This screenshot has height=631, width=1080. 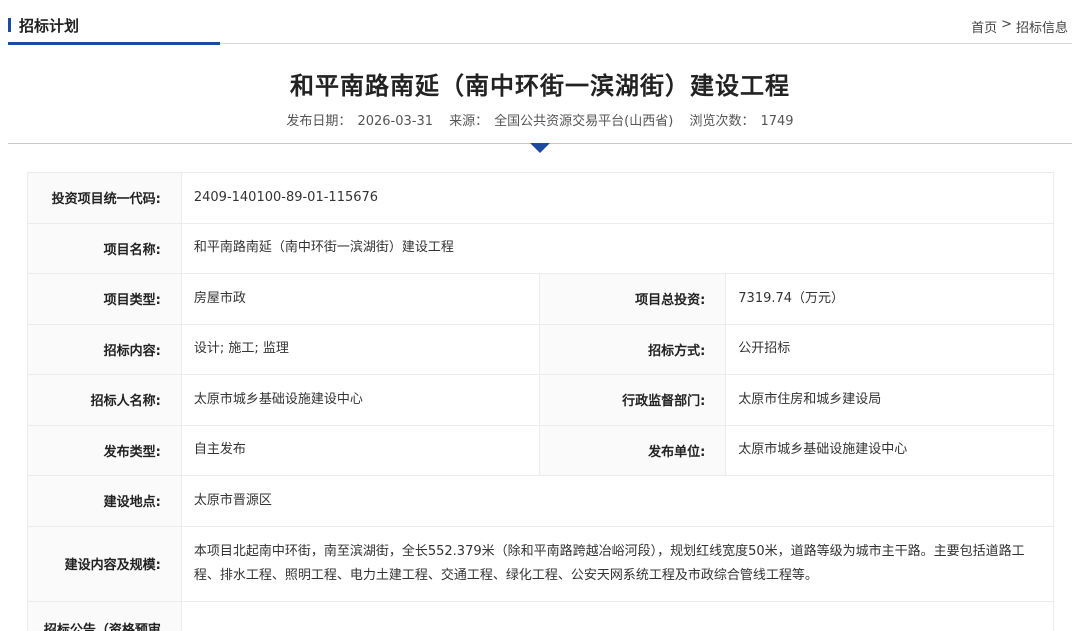 I want to click on publish-date: 发布日期： 2026-03-31, so click(x=359, y=121).